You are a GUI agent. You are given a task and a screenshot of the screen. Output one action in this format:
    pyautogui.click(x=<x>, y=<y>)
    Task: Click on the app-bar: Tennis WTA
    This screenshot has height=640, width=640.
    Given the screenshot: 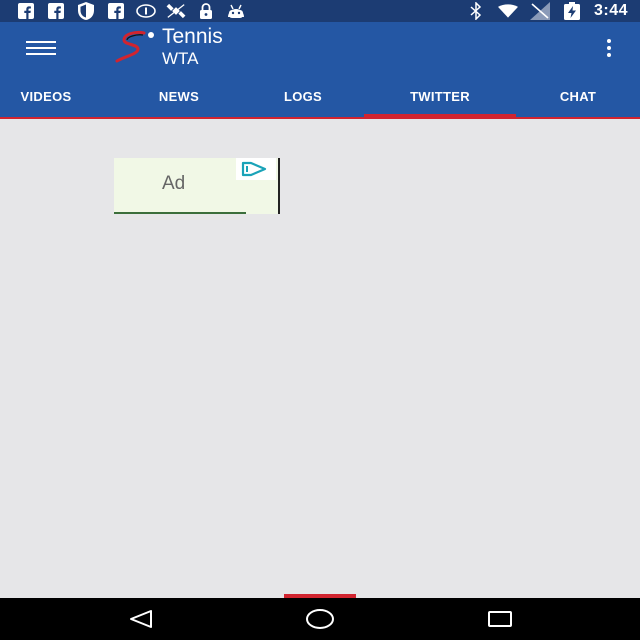 What is the action you would take?
    pyautogui.click(x=320, y=48)
    